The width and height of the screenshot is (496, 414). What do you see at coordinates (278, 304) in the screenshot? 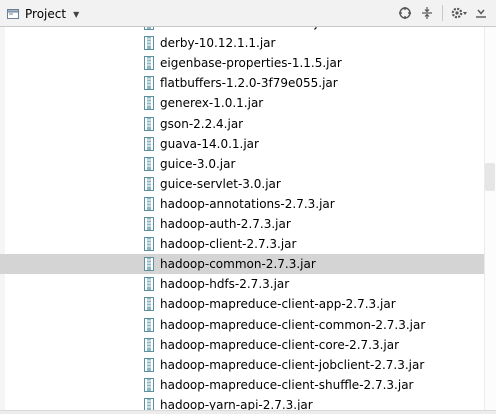
I see `tree-item-label: hadoop-mapreduce-client-app-2.7.3.jar` at bounding box center [278, 304].